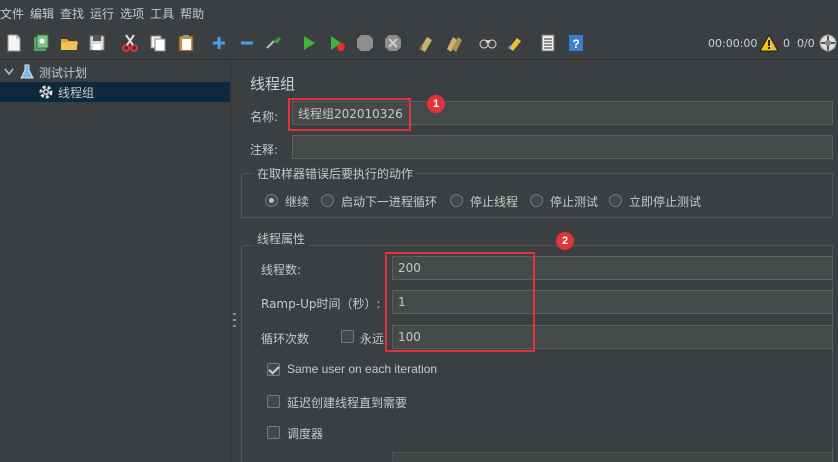 This screenshot has height=462, width=838. What do you see at coordinates (454, 43) in the screenshot?
I see `clear-all-icon` at bounding box center [454, 43].